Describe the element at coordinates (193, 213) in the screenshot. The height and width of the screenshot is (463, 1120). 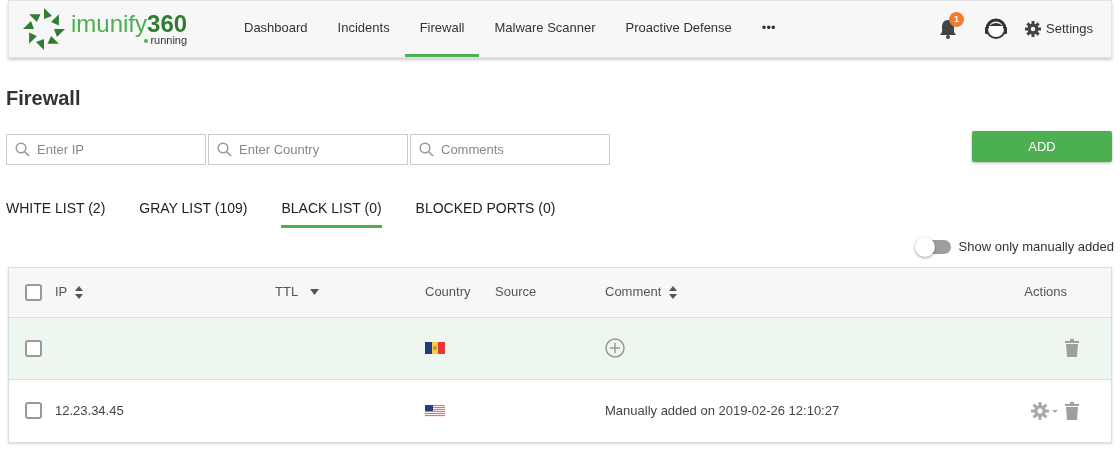
I see `list-tab: GRAY LIST (109)` at that location.